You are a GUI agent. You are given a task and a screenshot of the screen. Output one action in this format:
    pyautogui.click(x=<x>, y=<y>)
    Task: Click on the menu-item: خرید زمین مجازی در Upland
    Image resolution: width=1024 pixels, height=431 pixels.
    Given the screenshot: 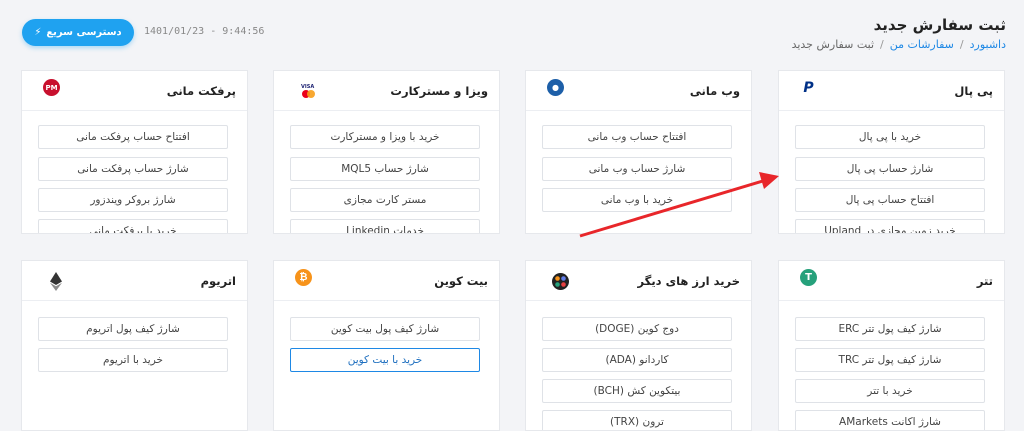 What is the action you would take?
    pyautogui.click(x=890, y=226)
    